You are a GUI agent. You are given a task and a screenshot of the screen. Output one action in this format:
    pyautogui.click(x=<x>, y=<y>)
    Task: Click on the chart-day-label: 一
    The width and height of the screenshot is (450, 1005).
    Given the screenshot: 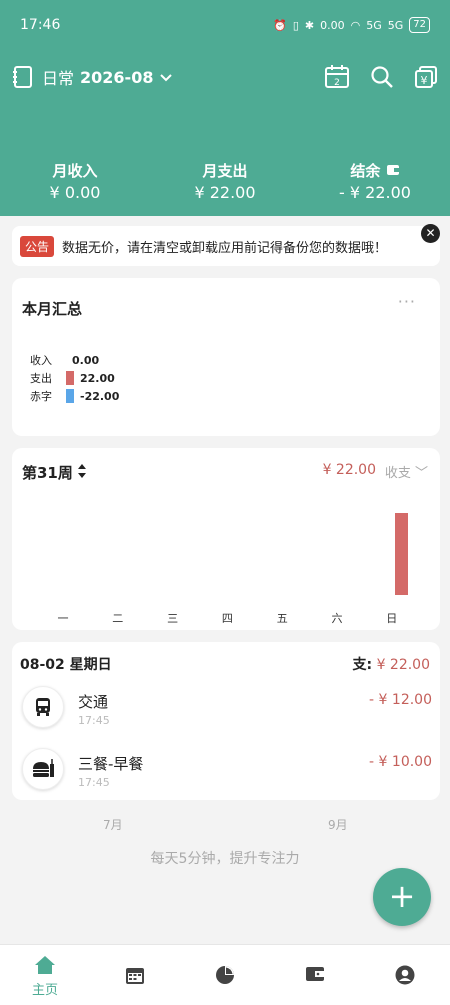 What is the action you would take?
    pyautogui.click(x=63, y=618)
    